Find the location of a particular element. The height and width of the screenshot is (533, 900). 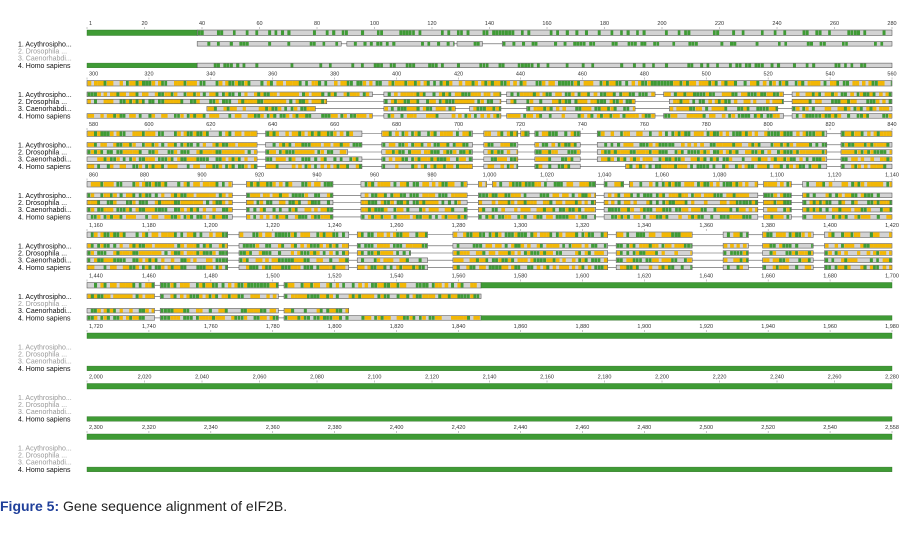

identical-region is located at coordinates (142, 65).